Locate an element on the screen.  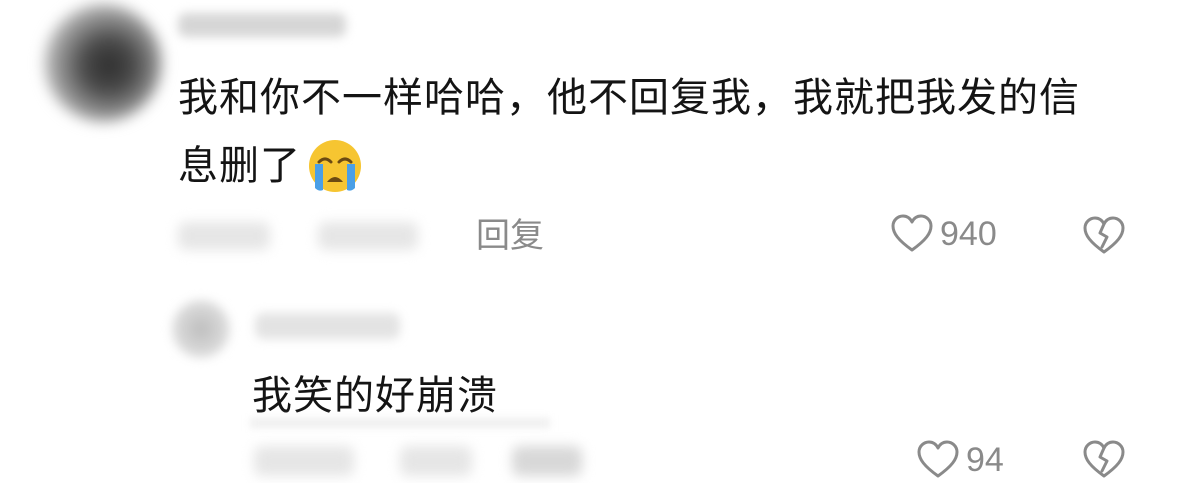
reply-avatar is located at coordinates (201, 329).